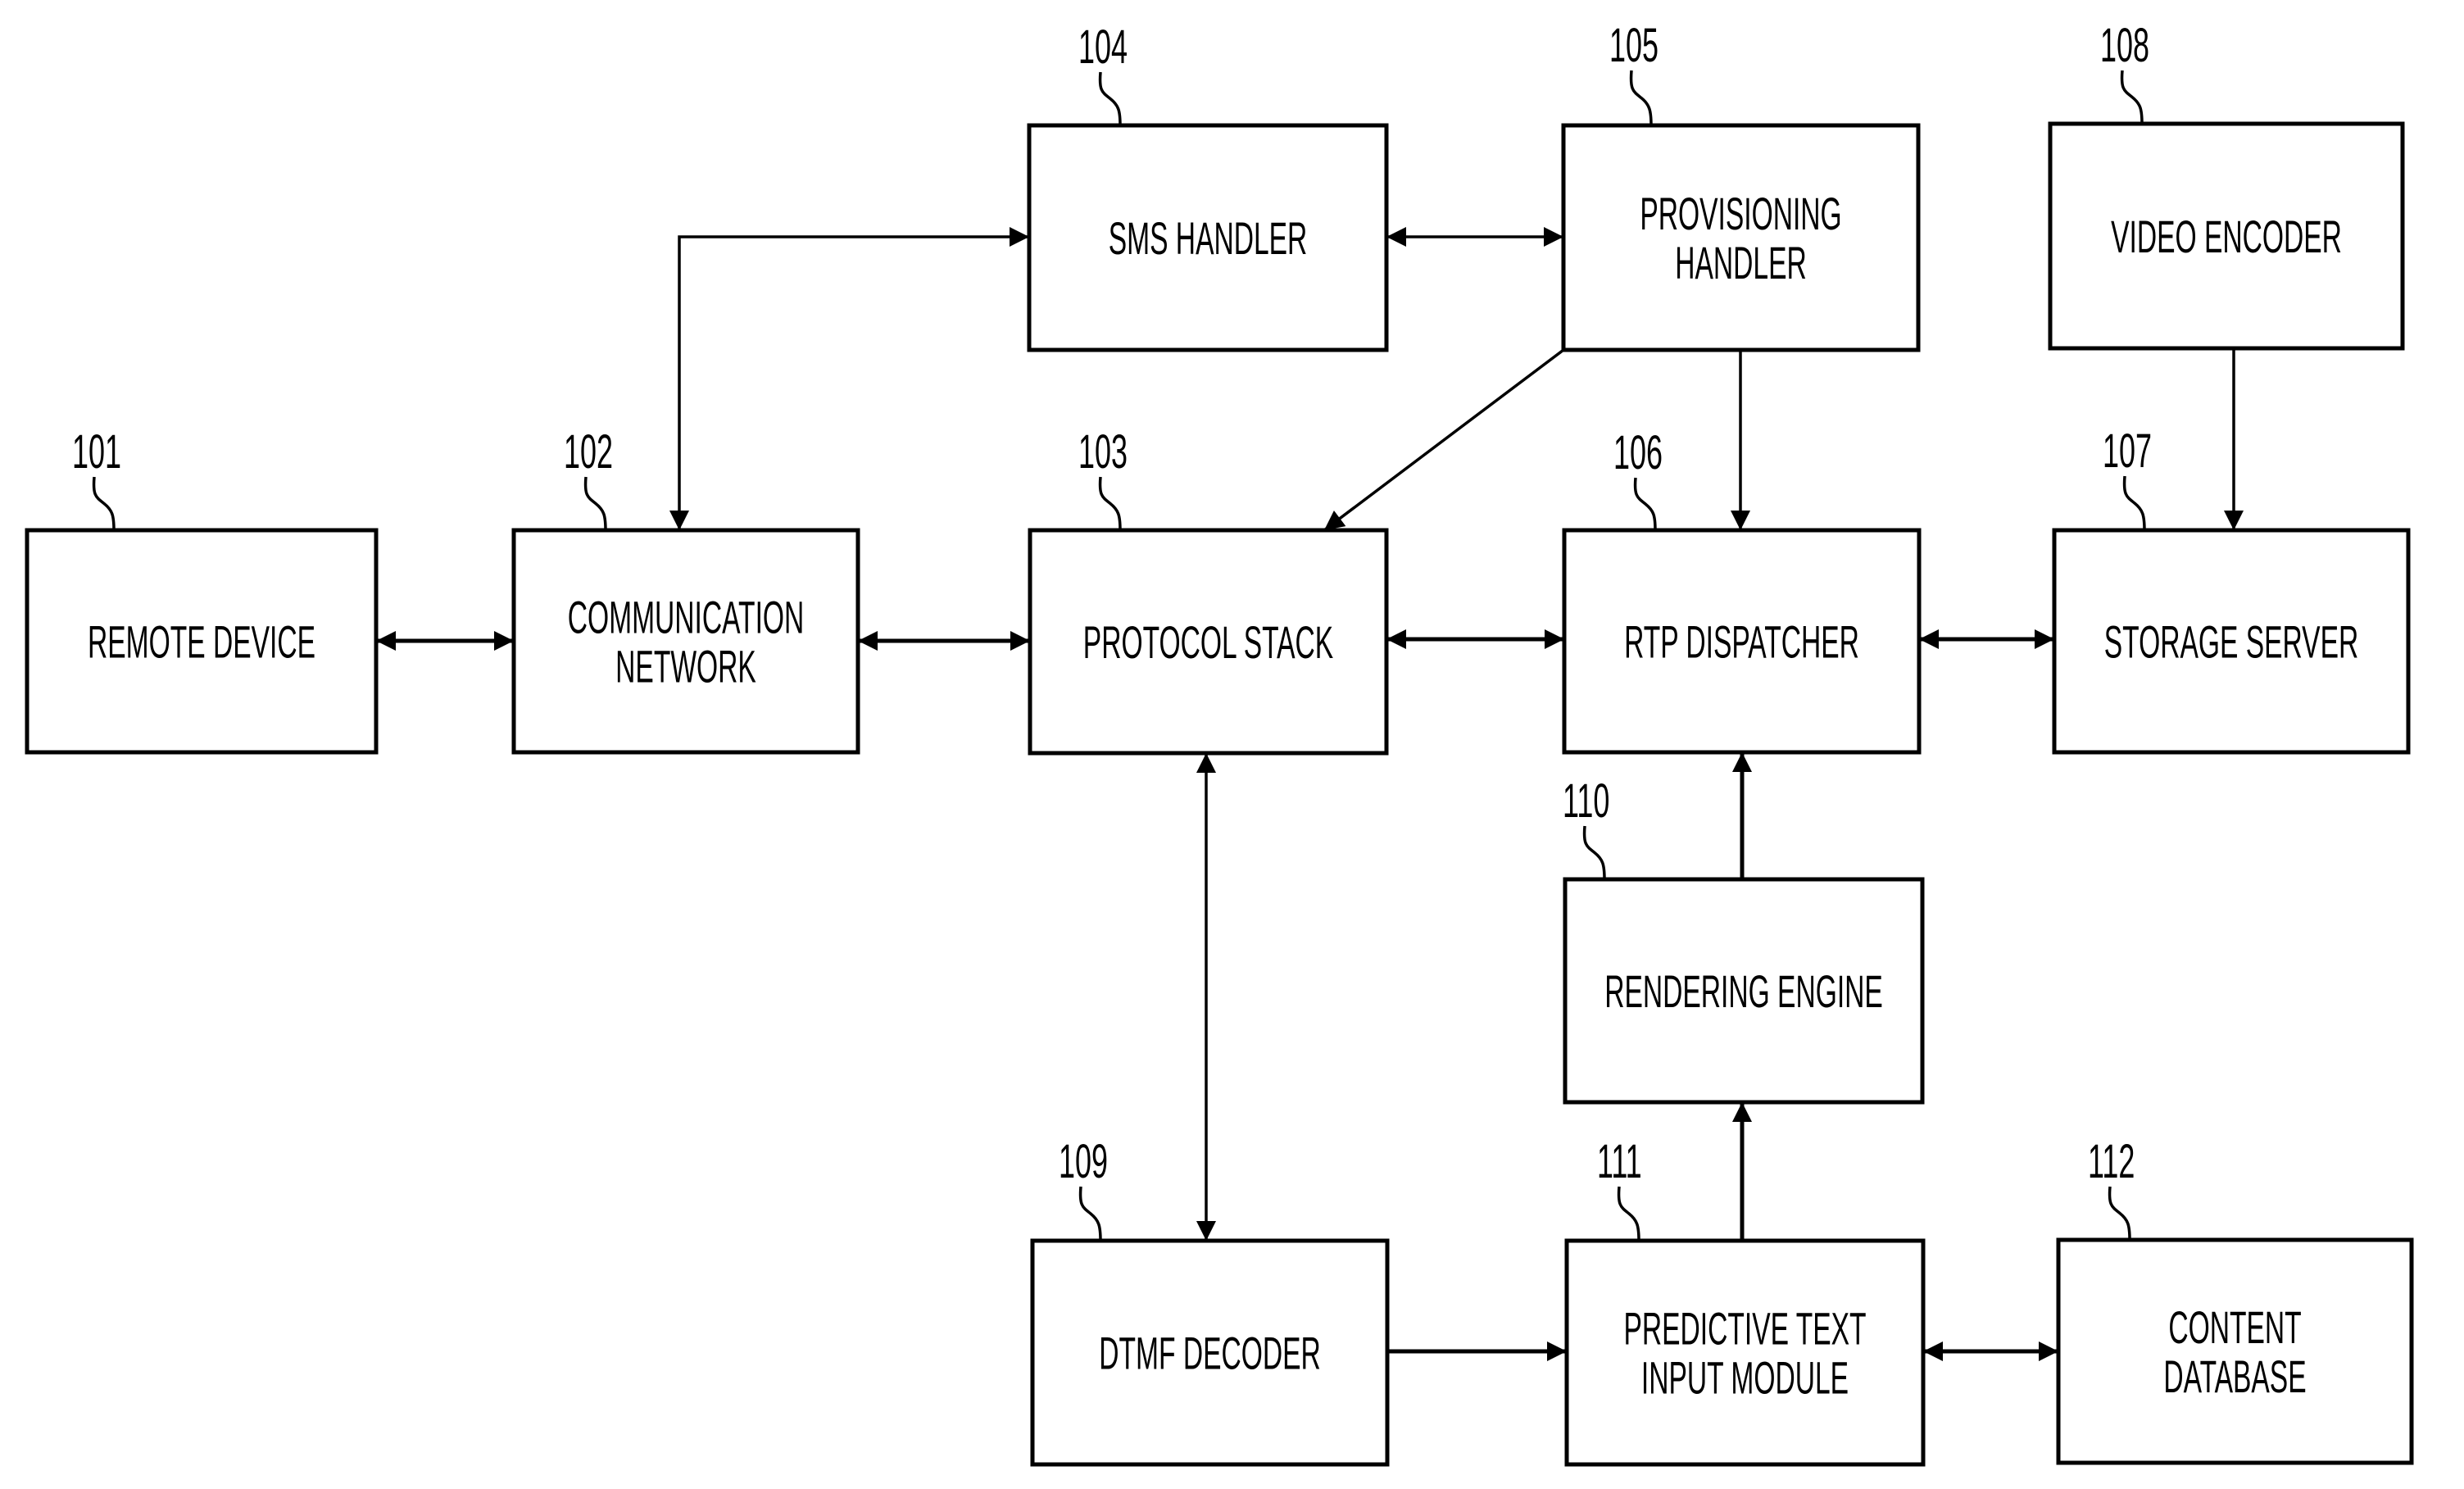 The image size is (2464, 1489). What do you see at coordinates (1740, 262) in the screenshot?
I see `block-label: HANDLER` at bounding box center [1740, 262].